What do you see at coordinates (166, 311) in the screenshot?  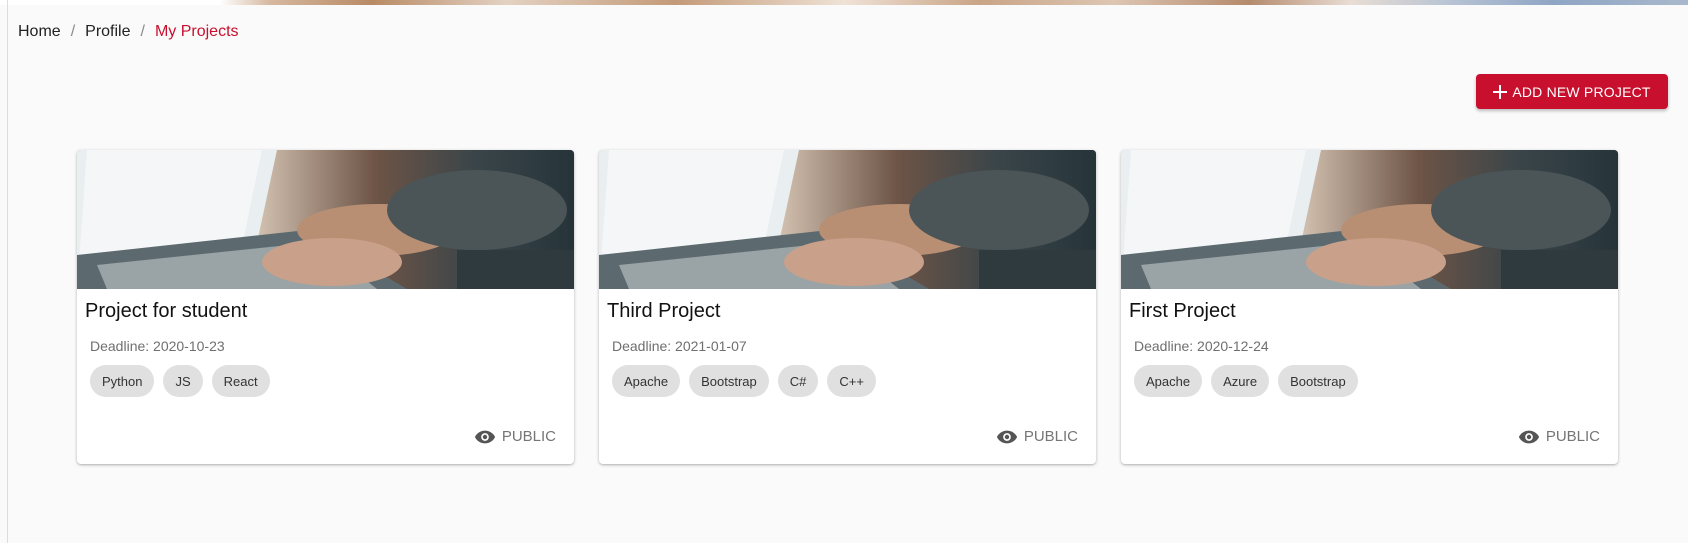 I see `project-title: Project for student` at bounding box center [166, 311].